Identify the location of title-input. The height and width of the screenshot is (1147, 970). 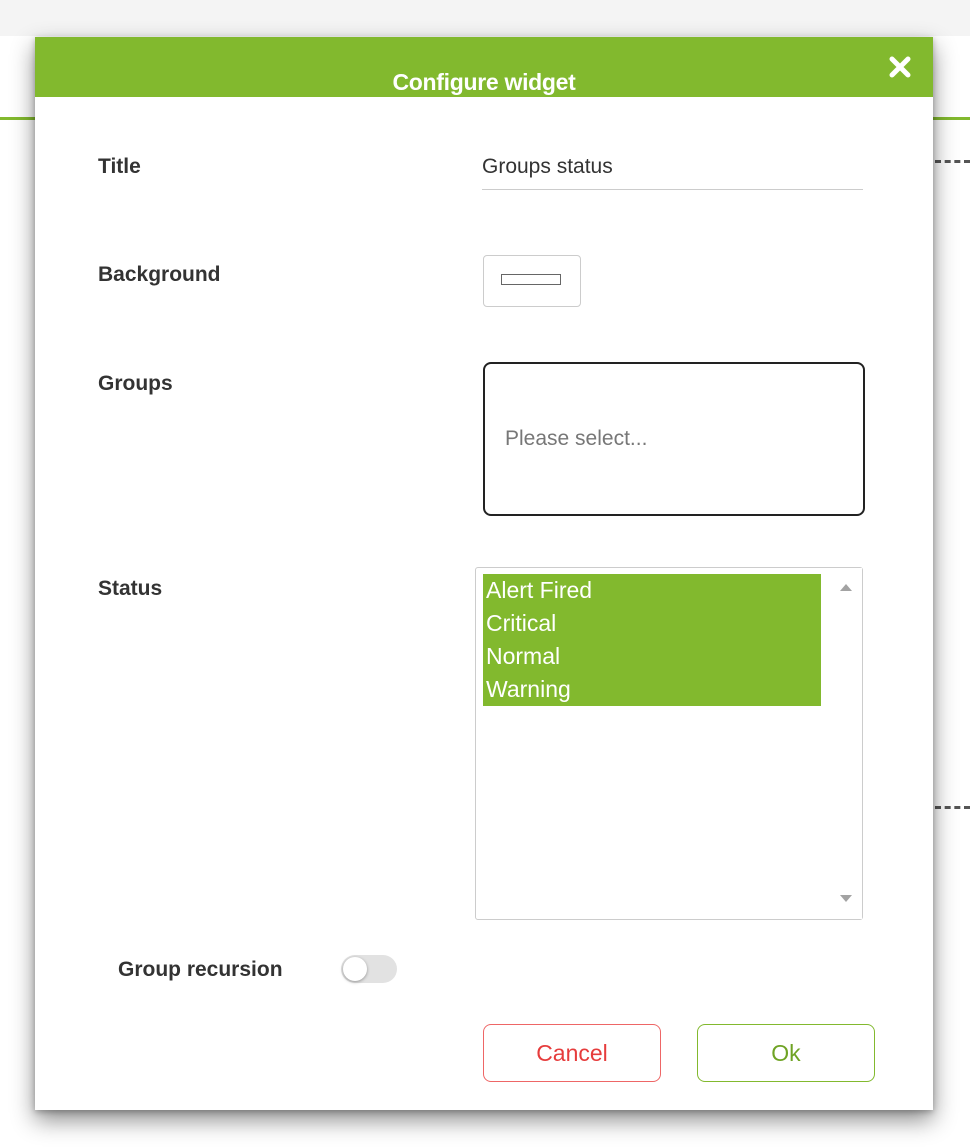
(672, 167).